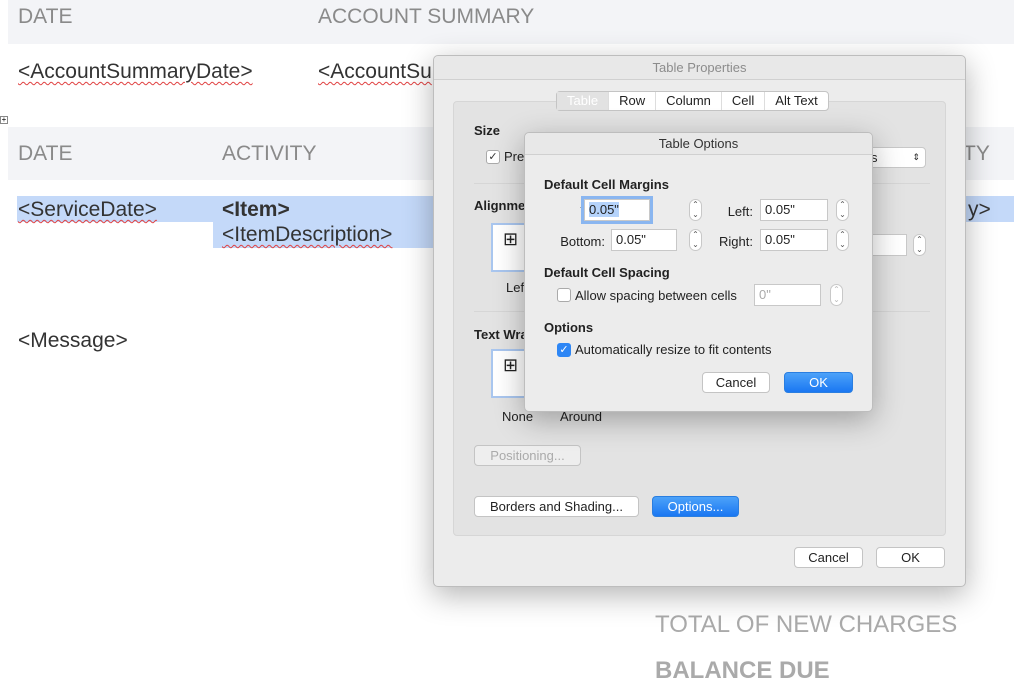 This screenshot has height=685, width=1014. Describe the element at coordinates (742, 101) in the screenshot. I see `tab-cell: Cell` at that location.